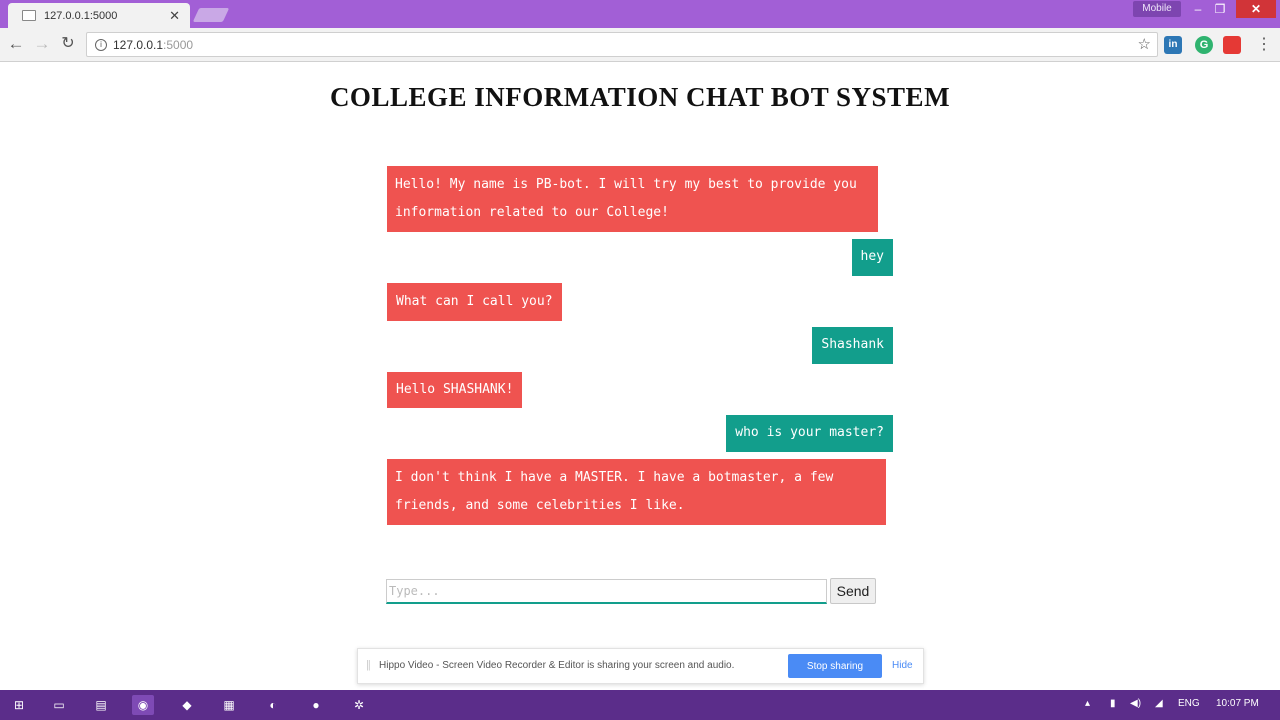  I want to click on app-icon: ◆, so click(187, 705).